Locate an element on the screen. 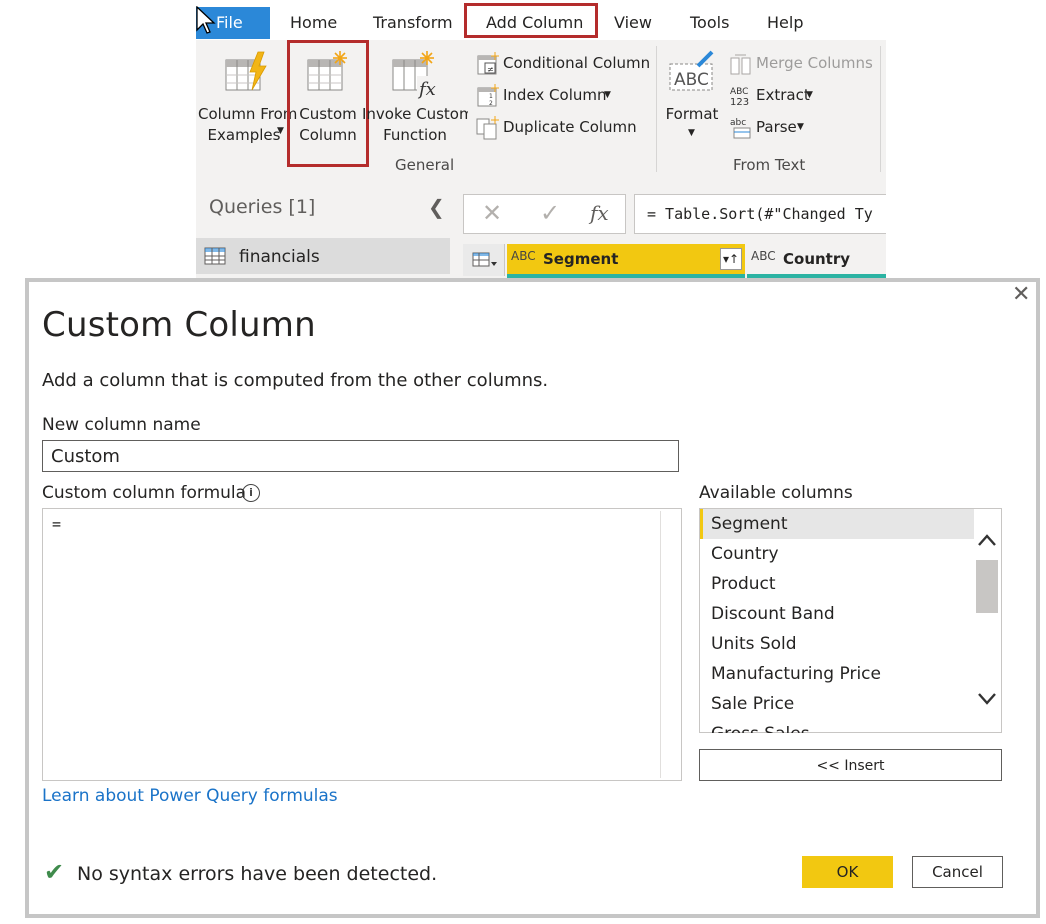 The image size is (1046, 924). cancel-button: Cancel is located at coordinates (957, 872).